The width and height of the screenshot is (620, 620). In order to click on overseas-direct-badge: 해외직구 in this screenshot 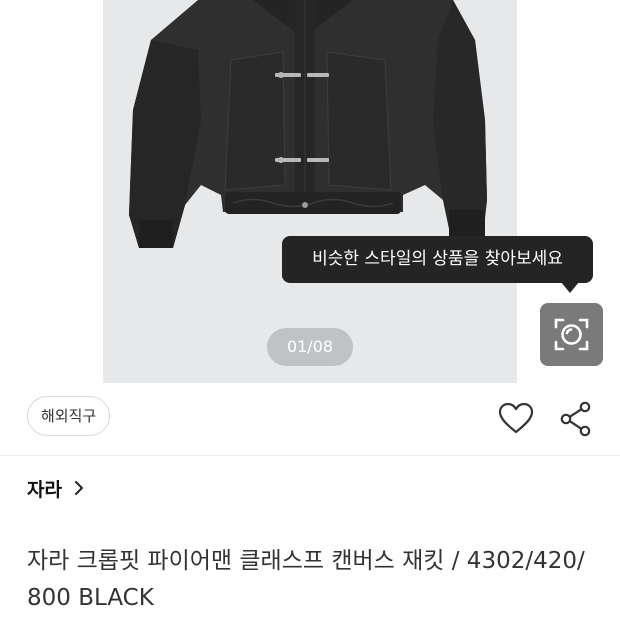, I will do `click(69, 416)`.